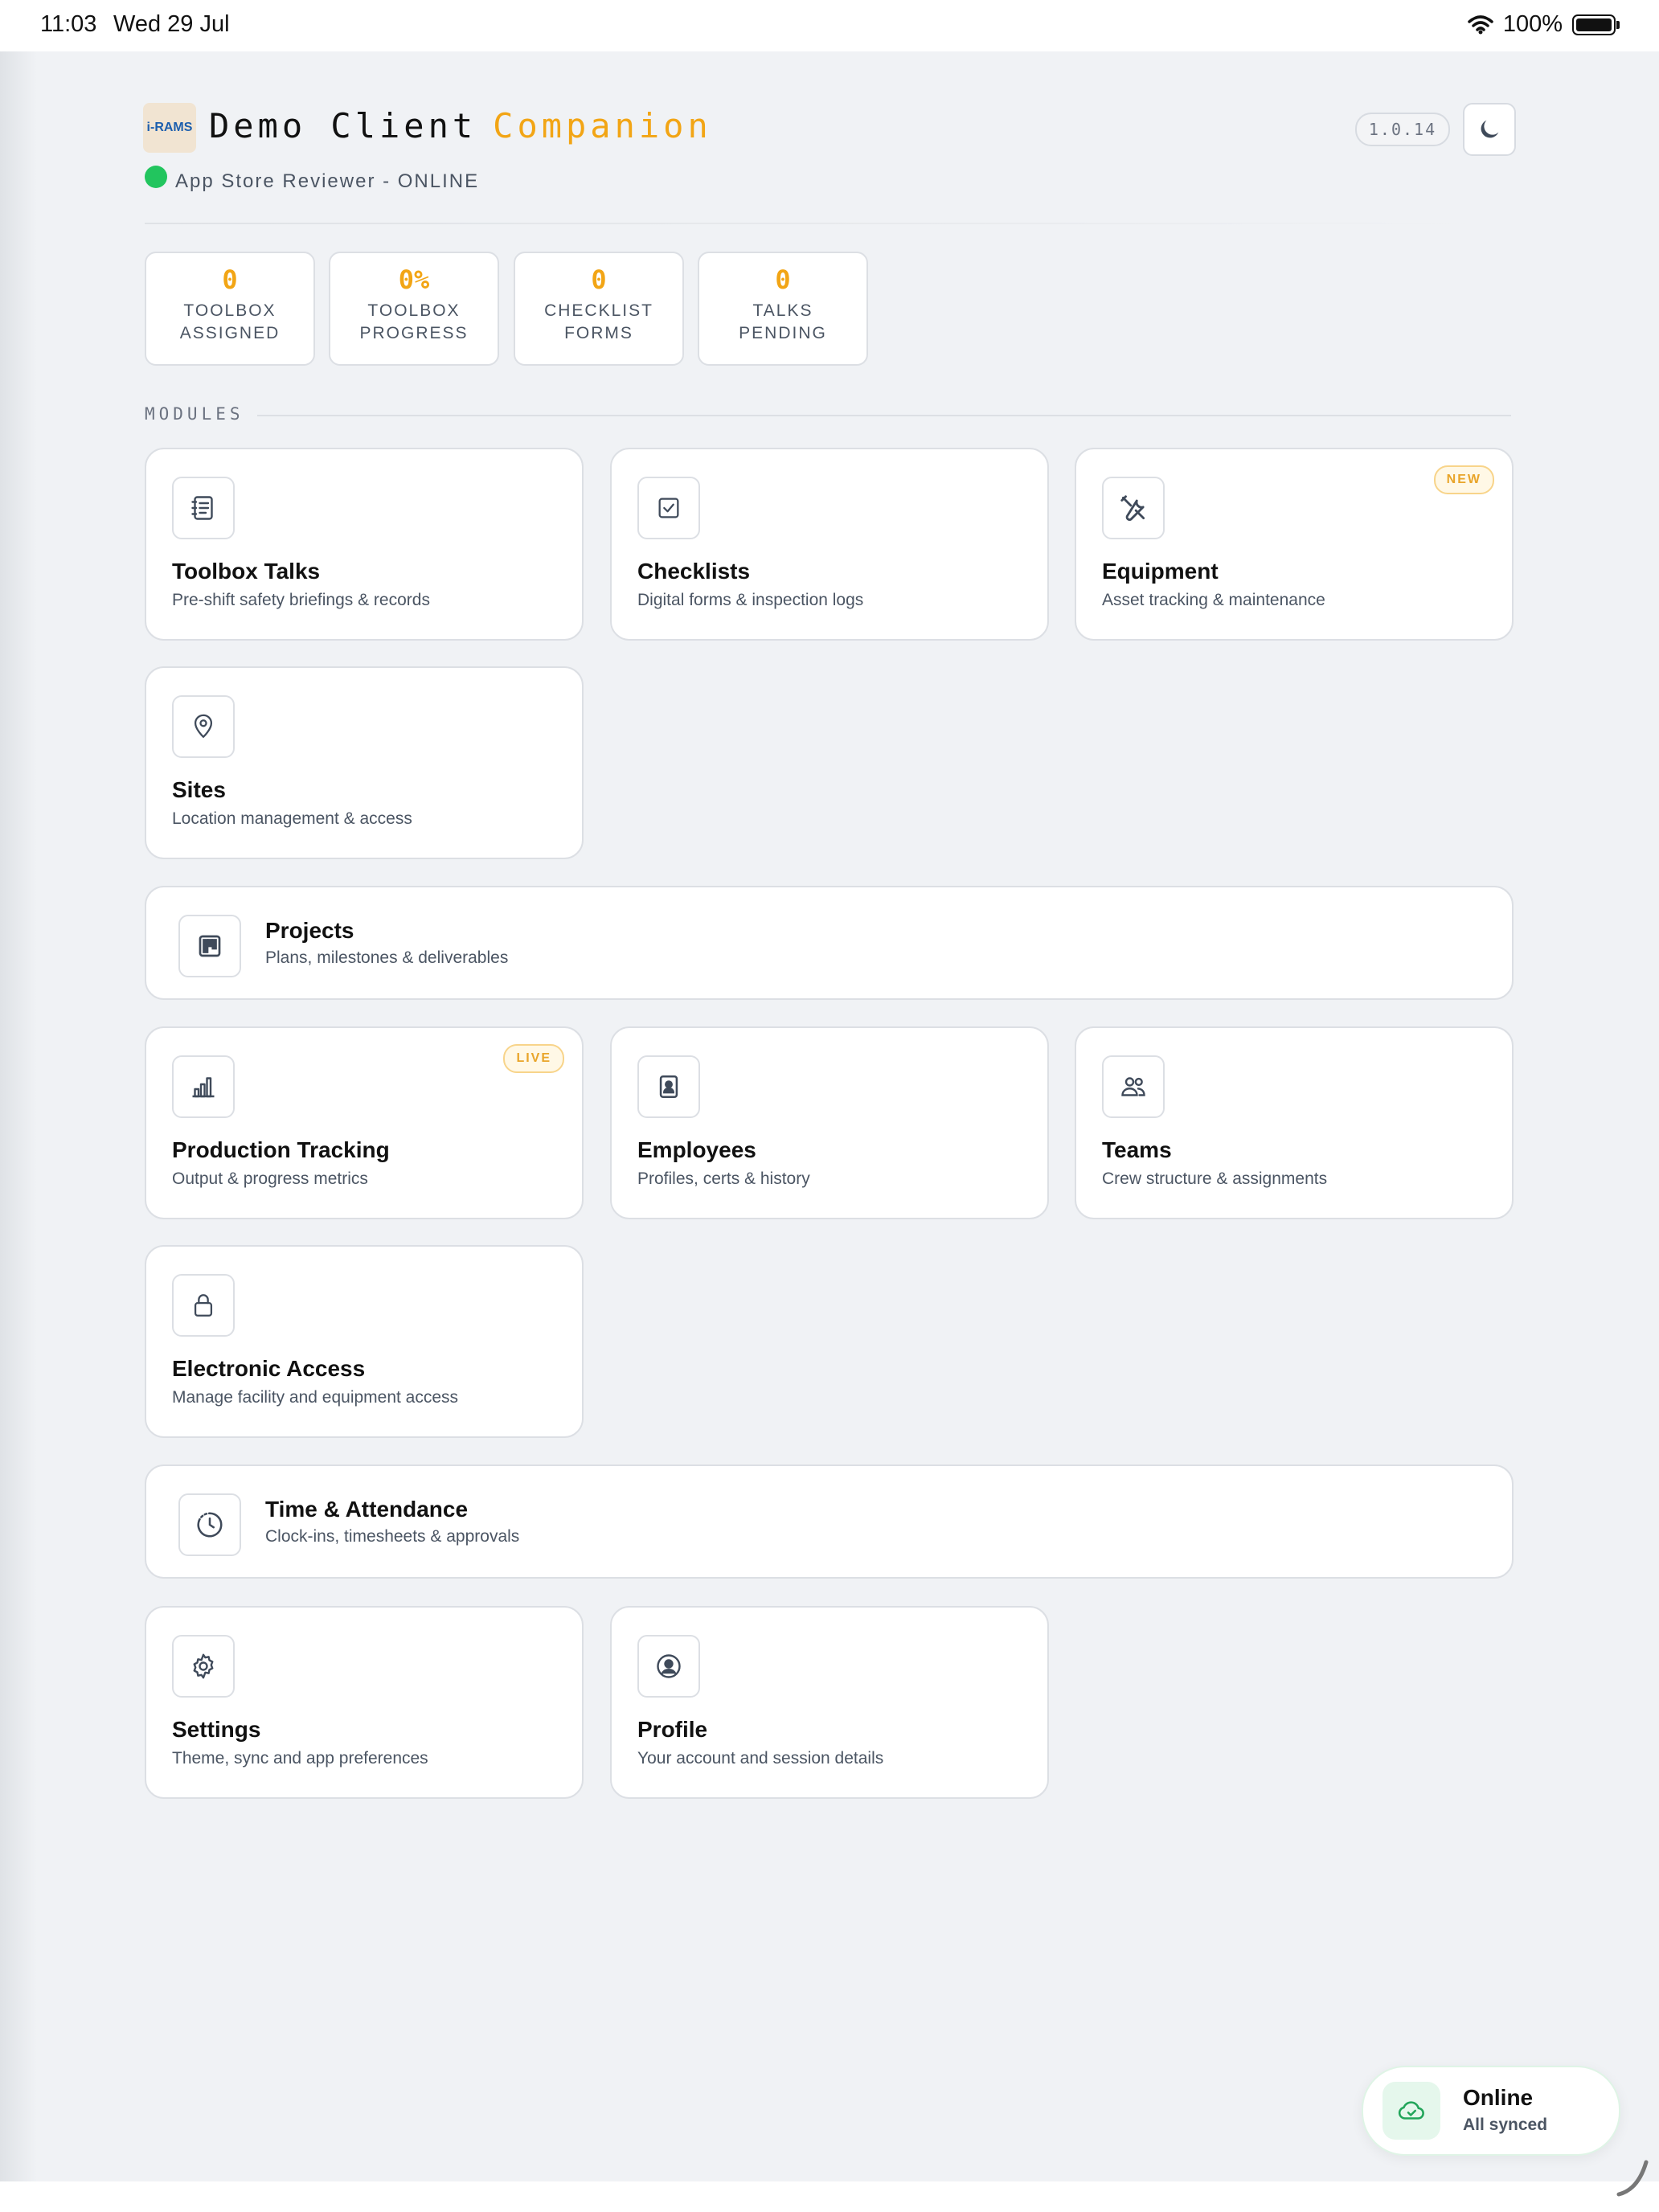  Describe the element at coordinates (210, 946) in the screenshot. I see `kanban-icon` at that location.